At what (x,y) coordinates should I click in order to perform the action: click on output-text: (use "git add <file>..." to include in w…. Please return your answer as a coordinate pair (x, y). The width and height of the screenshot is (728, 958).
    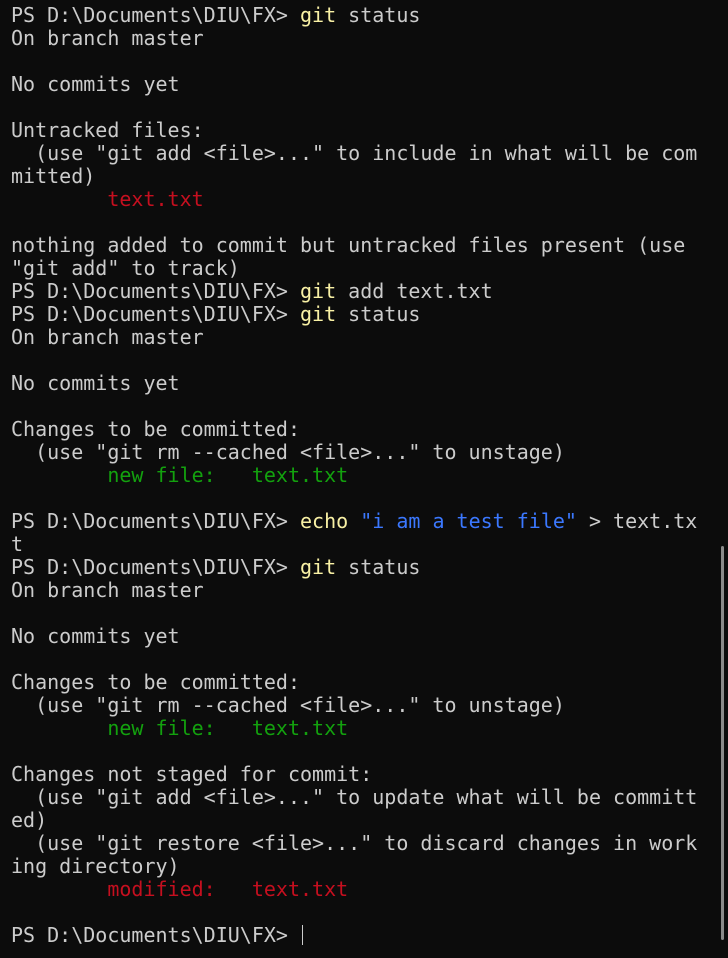
    Looking at the image, I should click on (354, 153).